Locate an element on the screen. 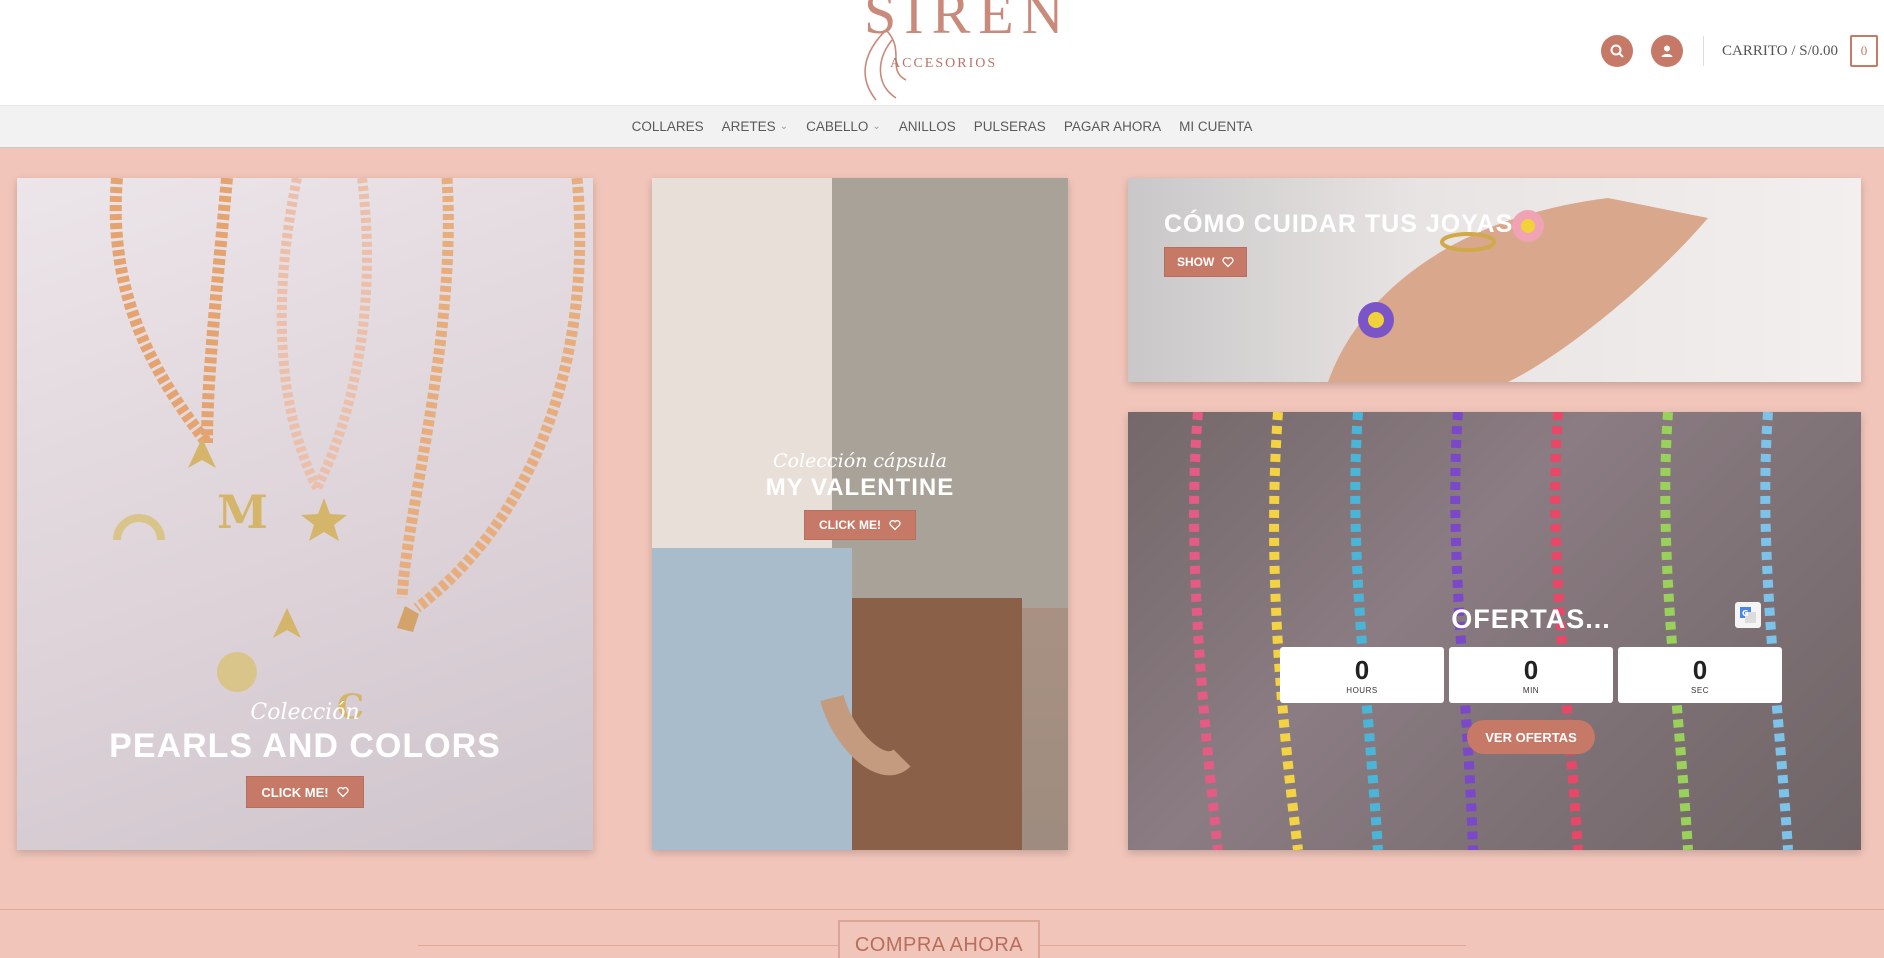 The width and height of the screenshot is (1884, 958). logo-word: SIREN is located at coordinates (968, 23).